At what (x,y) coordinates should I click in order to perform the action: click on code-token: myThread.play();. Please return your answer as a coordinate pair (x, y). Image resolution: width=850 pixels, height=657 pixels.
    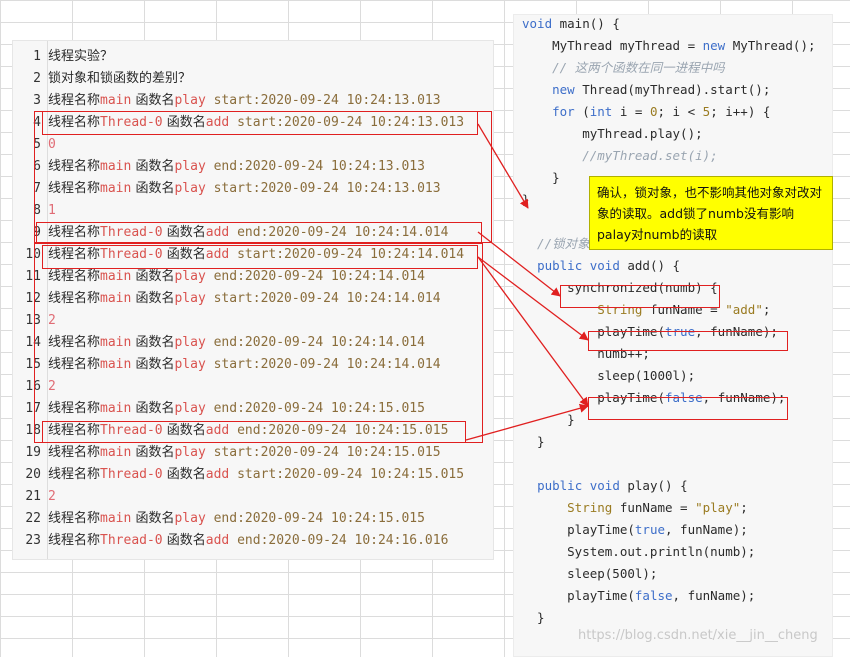
    Looking at the image, I should click on (612, 133).